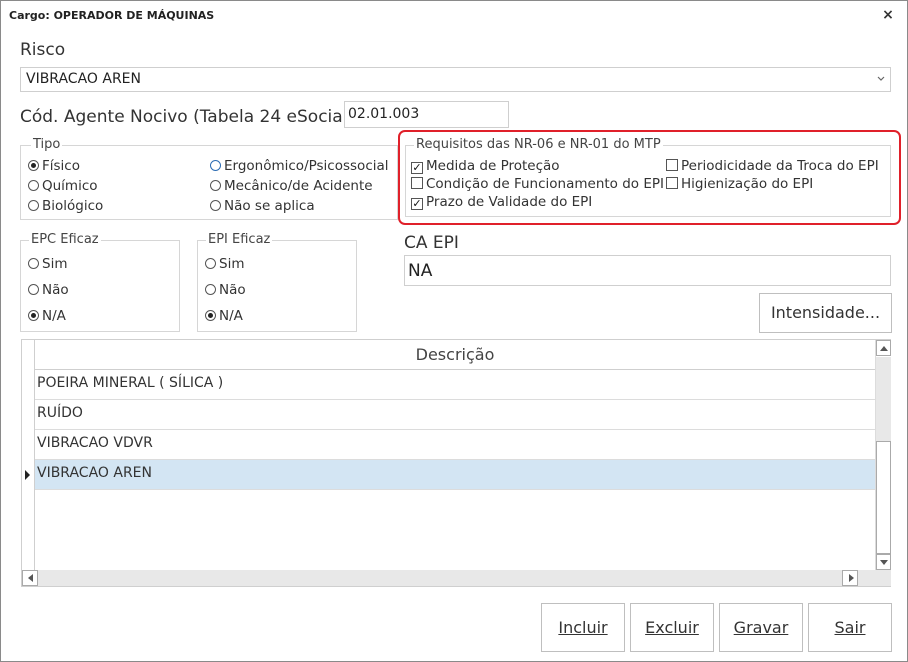  Describe the element at coordinates (455, 355) in the screenshot. I see `column-header-descricao: Descrição` at that location.